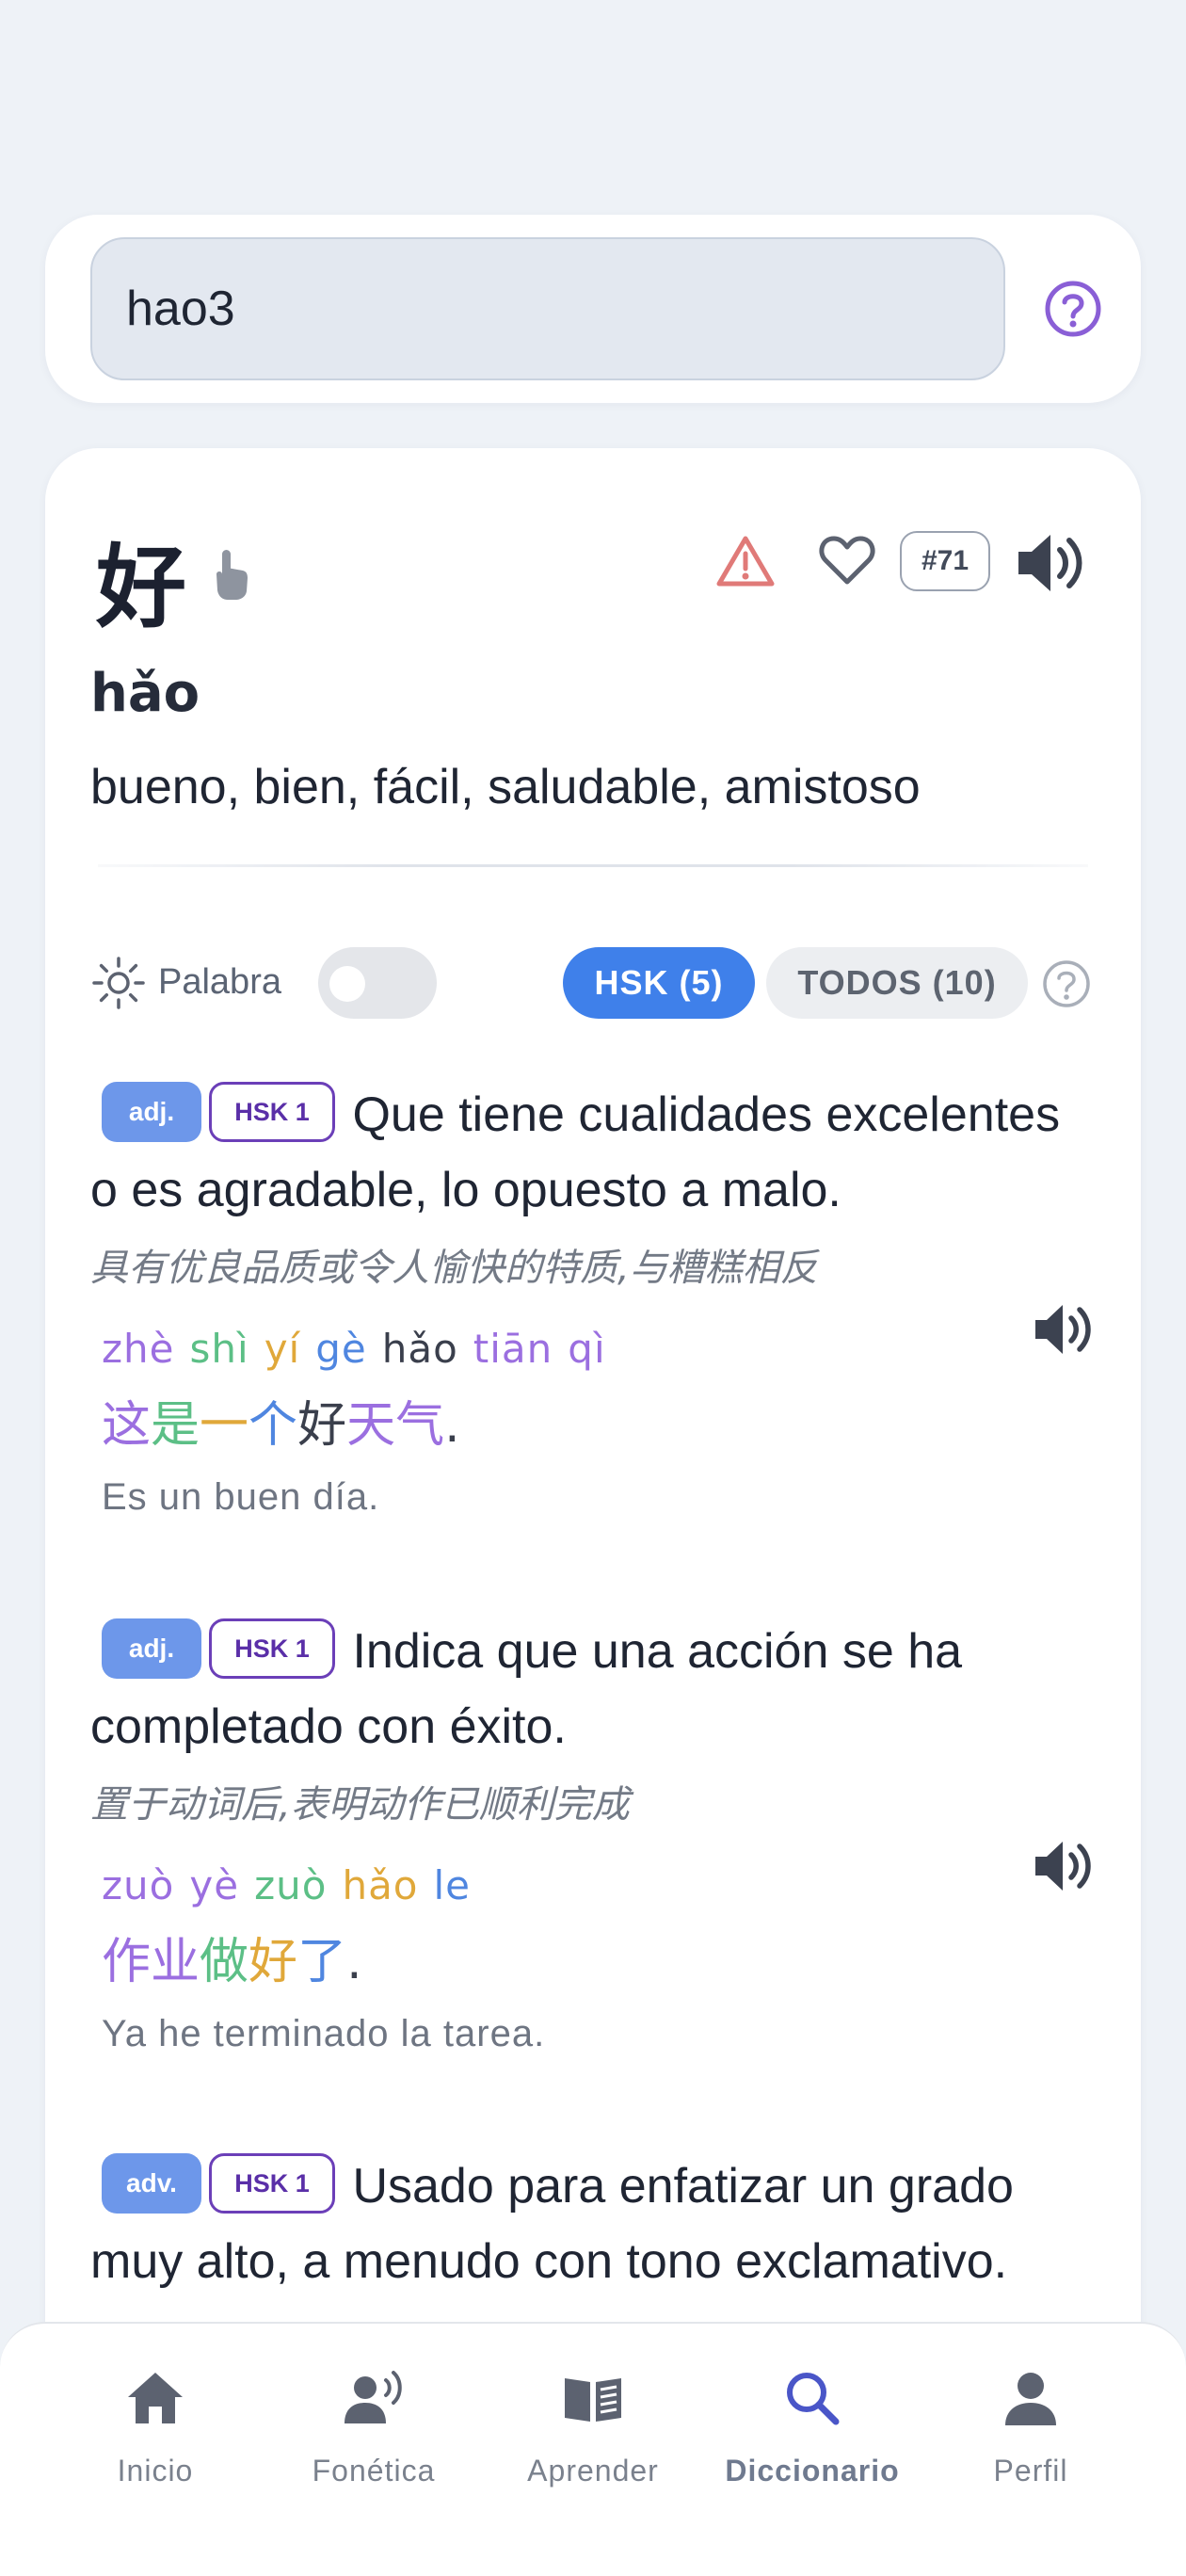 The width and height of the screenshot is (1186, 2576). What do you see at coordinates (126, 1962) in the screenshot?
I see `example-char: 作` at bounding box center [126, 1962].